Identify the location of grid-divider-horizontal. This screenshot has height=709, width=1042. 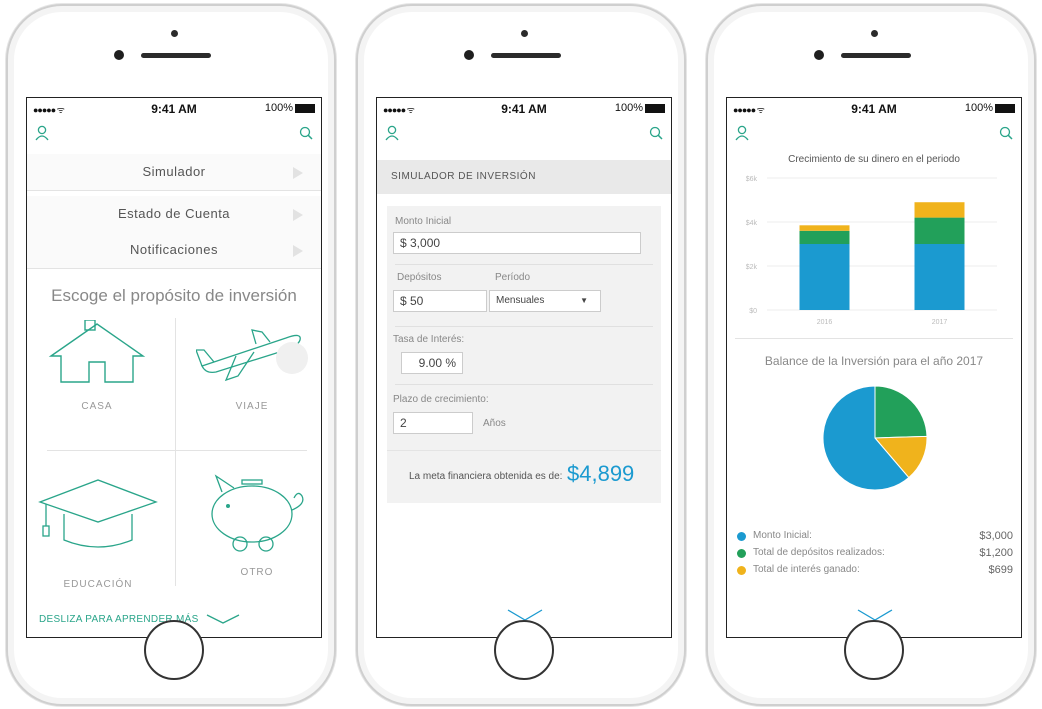
(177, 450).